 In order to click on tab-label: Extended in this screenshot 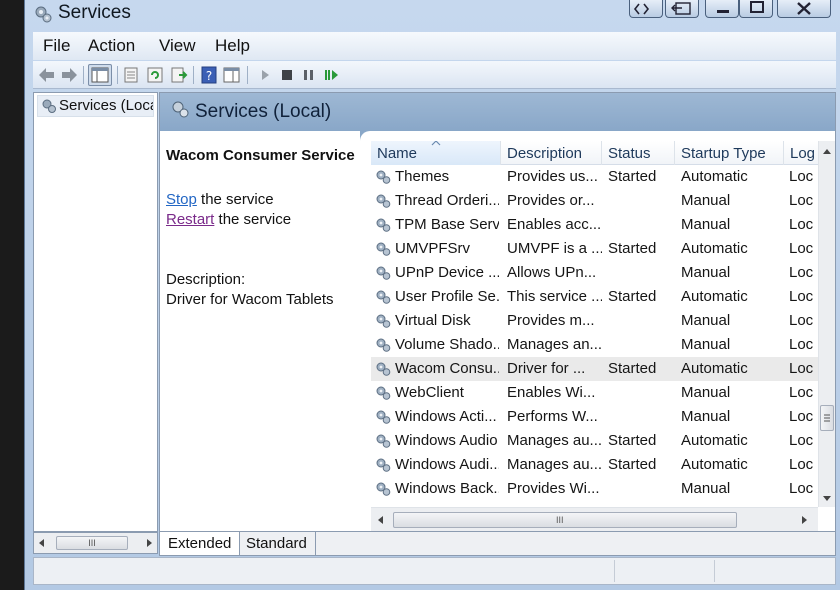, I will do `click(200, 543)`.